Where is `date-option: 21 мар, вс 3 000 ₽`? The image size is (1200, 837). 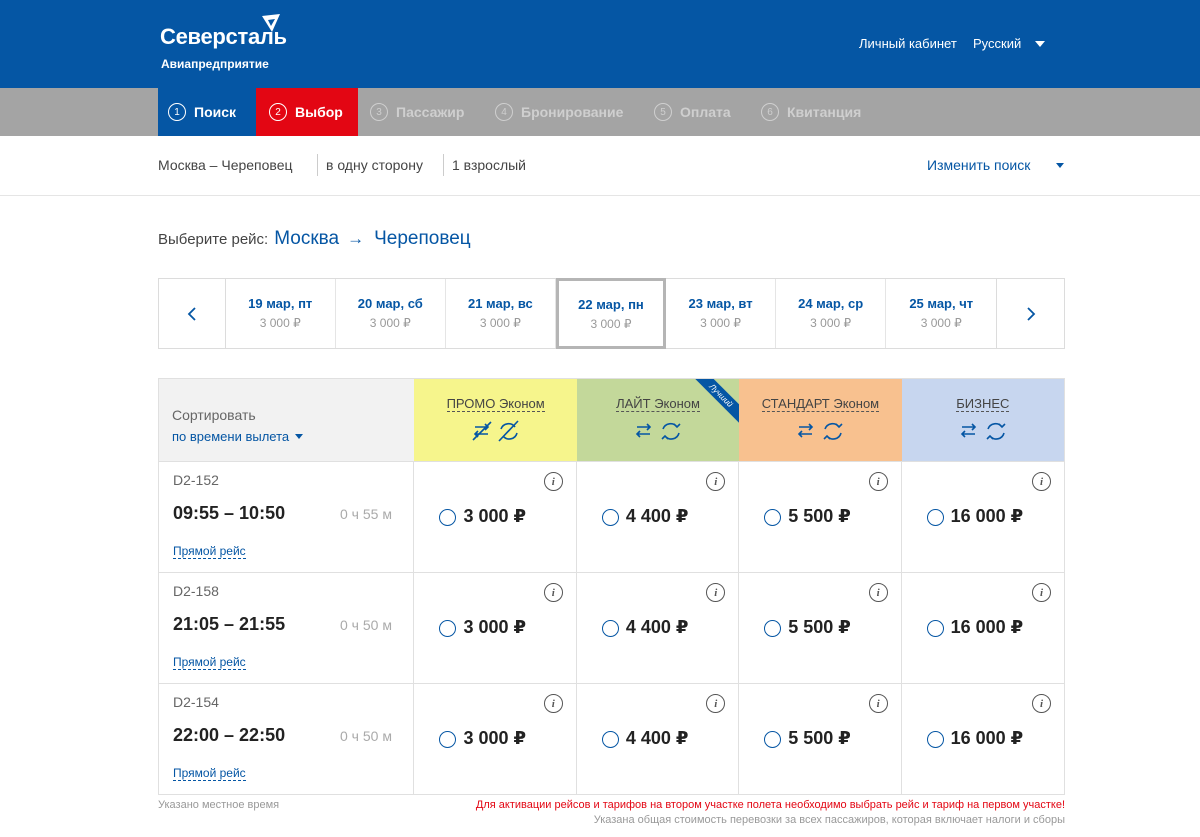 date-option: 21 мар, вс 3 000 ₽ is located at coordinates (501, 313).